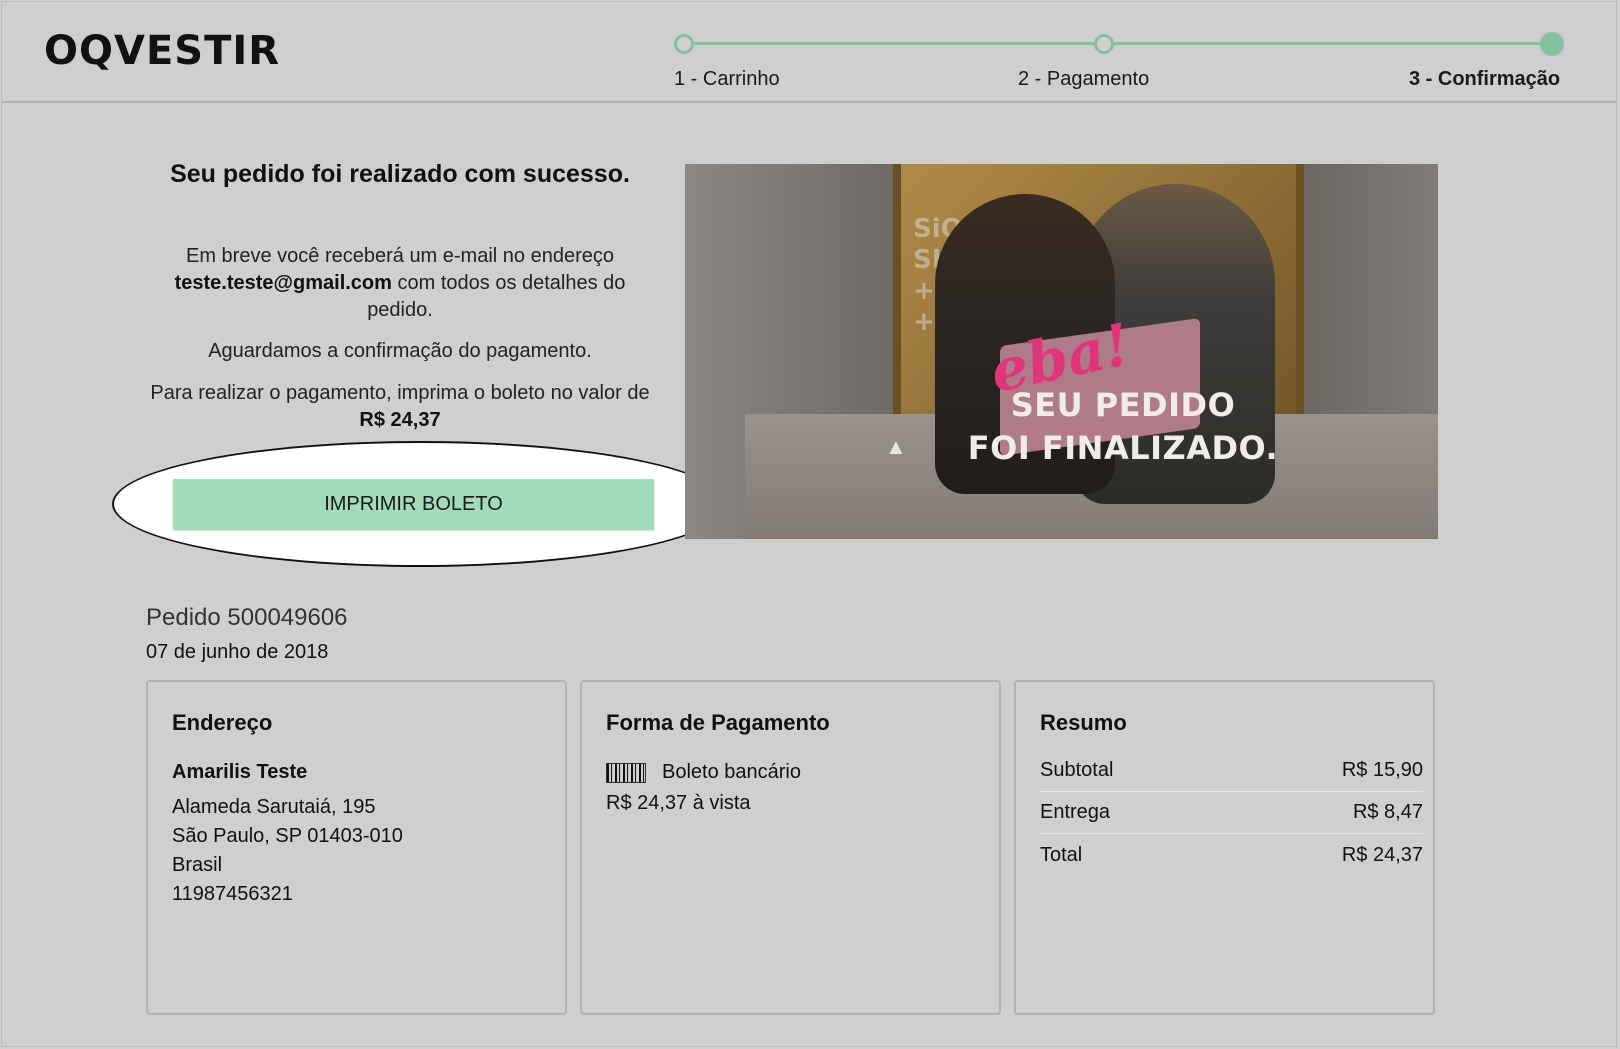 Image resolution: width=1620 pixels, height=1049 pixels. I want to click on banner-title-line1: SEU PEDIDO, so click(1123, 405).